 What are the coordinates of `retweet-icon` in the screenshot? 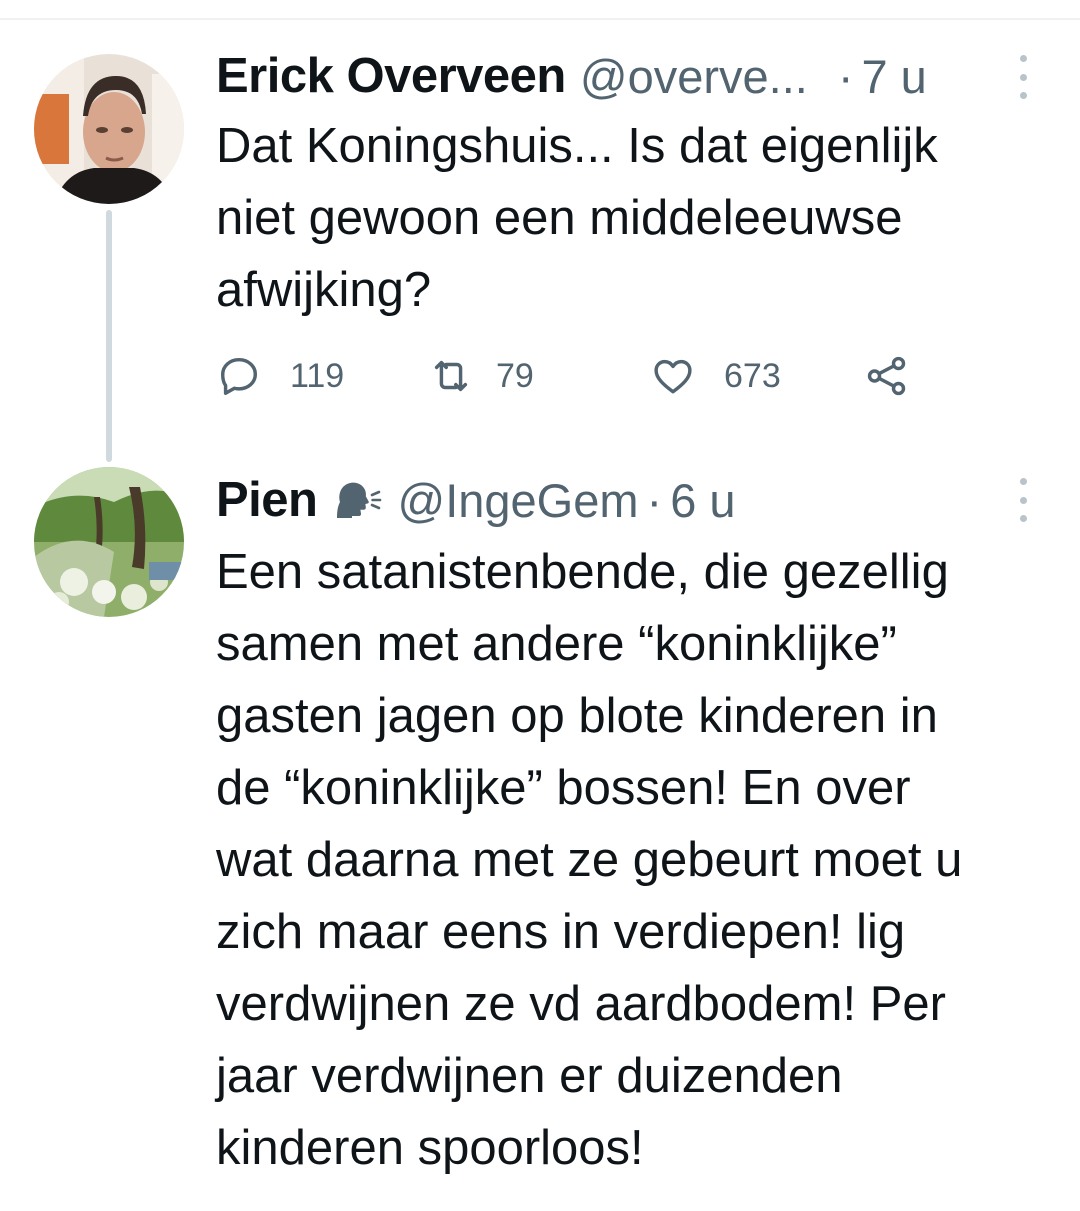 It's located at (451, 376).